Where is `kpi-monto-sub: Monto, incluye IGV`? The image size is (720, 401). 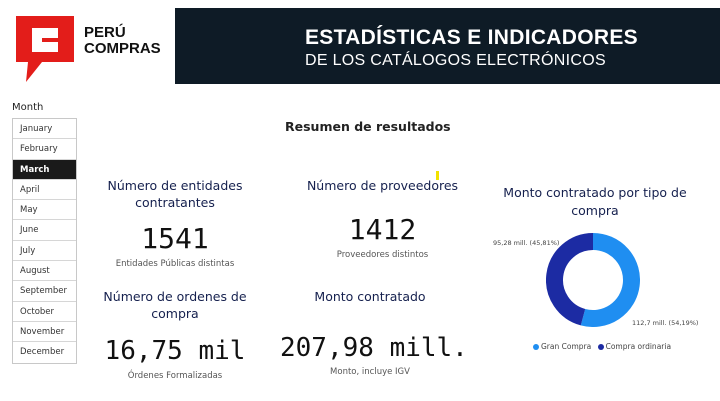
kpi-monto-sub: Monto, incluye IGV is located at coordinates (370, 372).